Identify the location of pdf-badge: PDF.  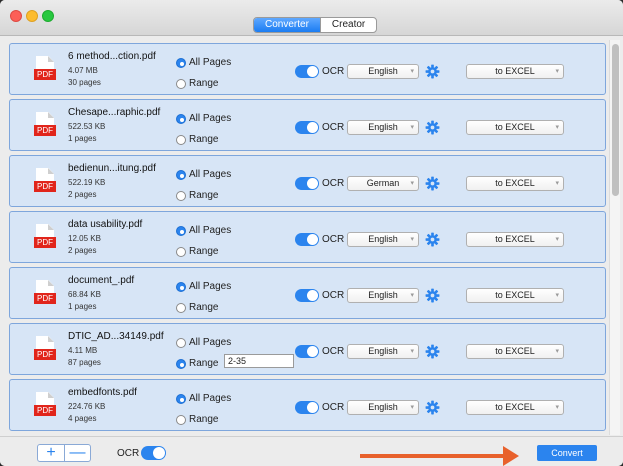
(45, 130).